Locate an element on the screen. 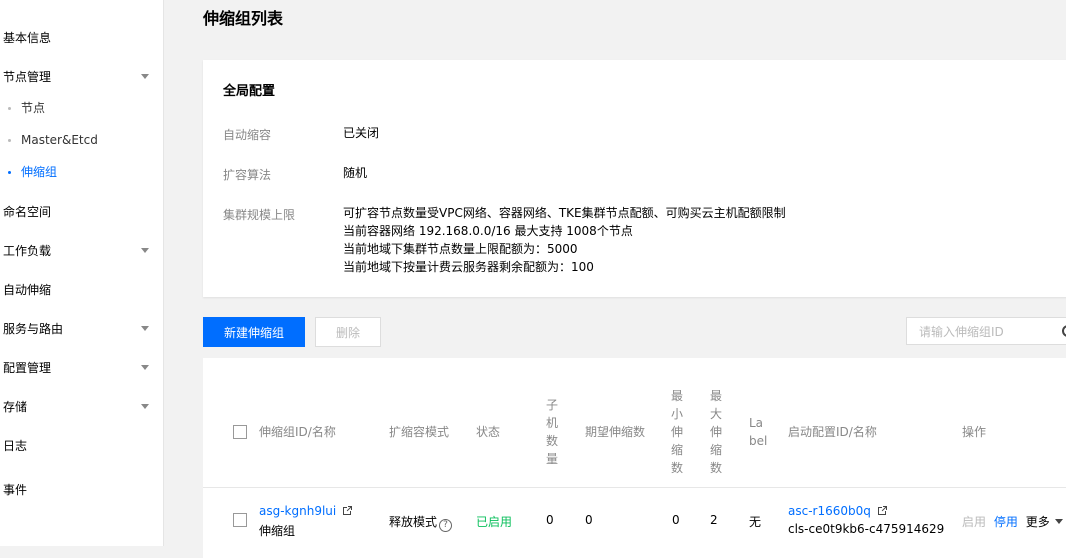 This screenshot has width=1066, height=558. sidebar-item-label: 服务与路由 is located at coordinates (33, 329).